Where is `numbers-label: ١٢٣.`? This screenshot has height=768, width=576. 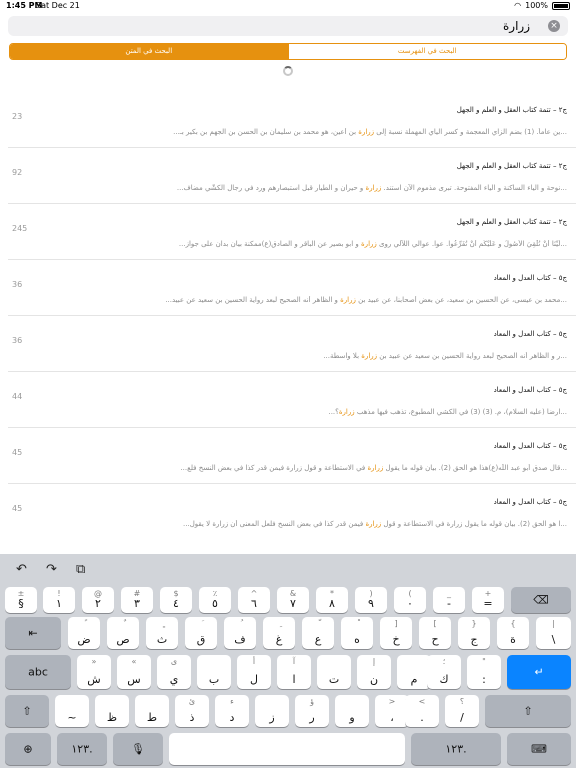 numbers-label: ١٢٣. is located at coordinates (82, 749).